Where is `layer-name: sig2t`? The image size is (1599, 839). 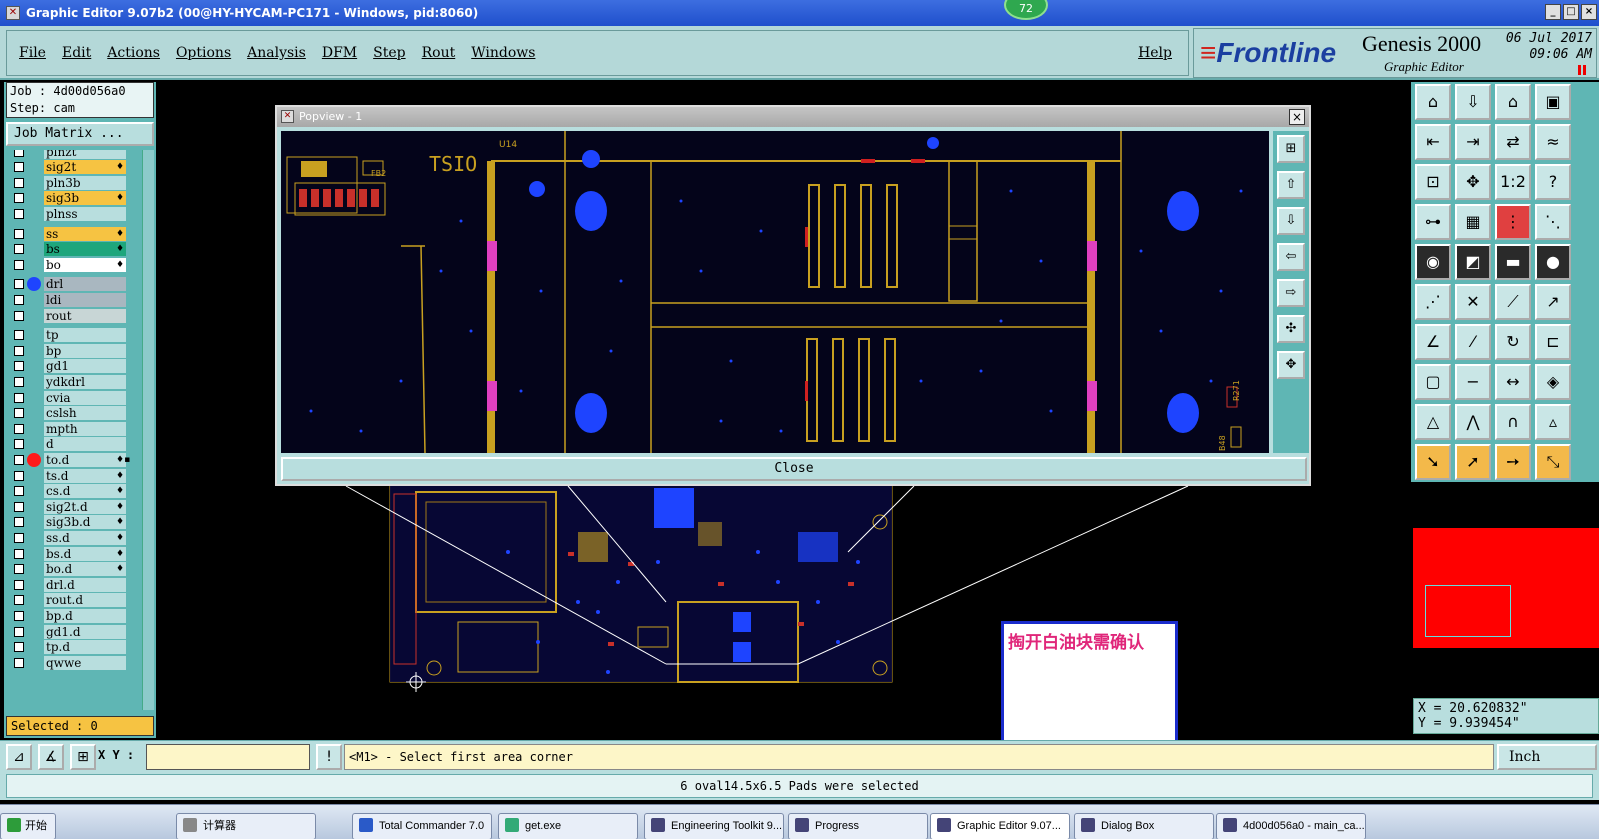
layer-name: sig2t is located at coordinates (85, 167).